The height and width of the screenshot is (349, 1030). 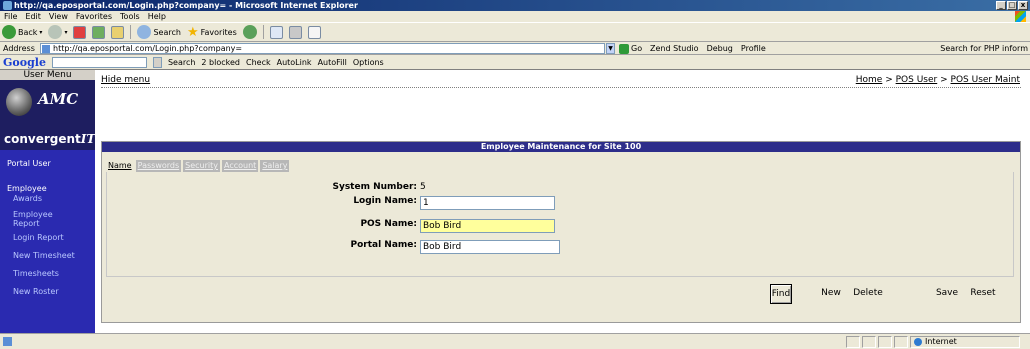 What do you see at coordinates (27, 188) in the screenshot?
I see `sidebar-item-employee: Employee` at bounding box center [27, 188].